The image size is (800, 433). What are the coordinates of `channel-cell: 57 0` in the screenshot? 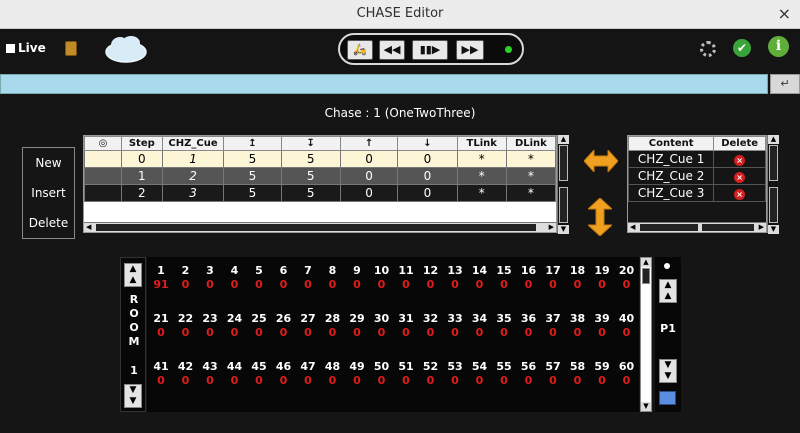 It's located at (553, 373).